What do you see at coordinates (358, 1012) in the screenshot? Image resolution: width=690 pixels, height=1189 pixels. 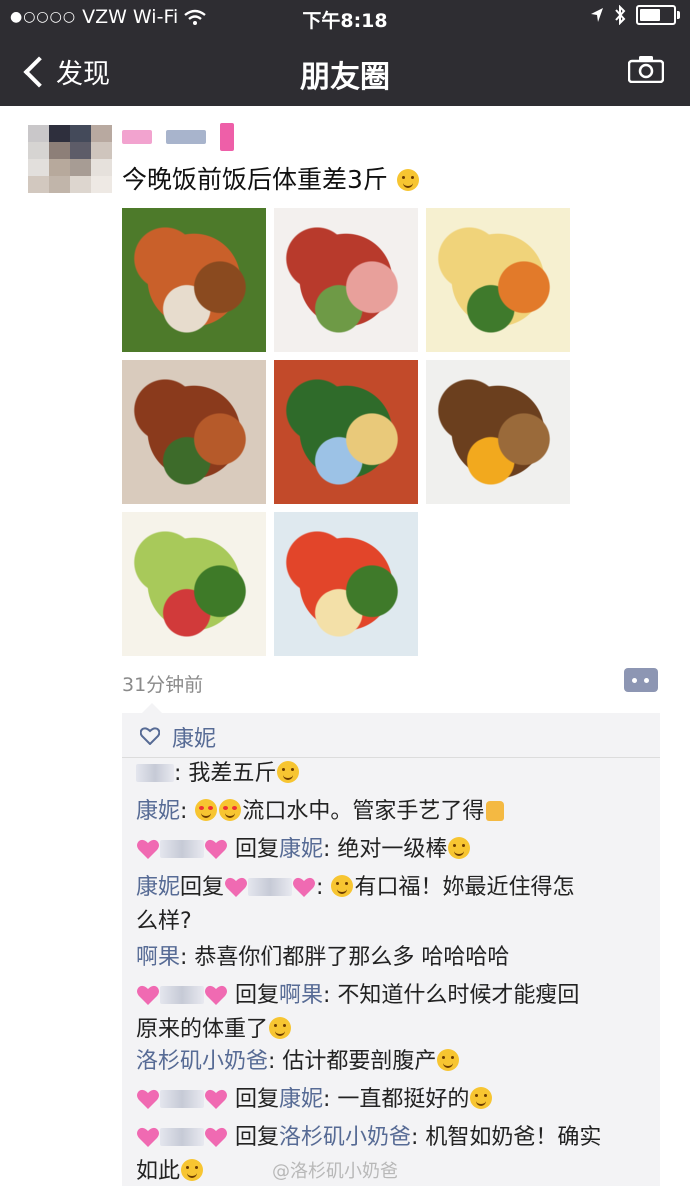 I see `comment-item: 回复啊果: 不知道什么时候才能瘦回 原来的体重了` at bounding box center [358, 1012].